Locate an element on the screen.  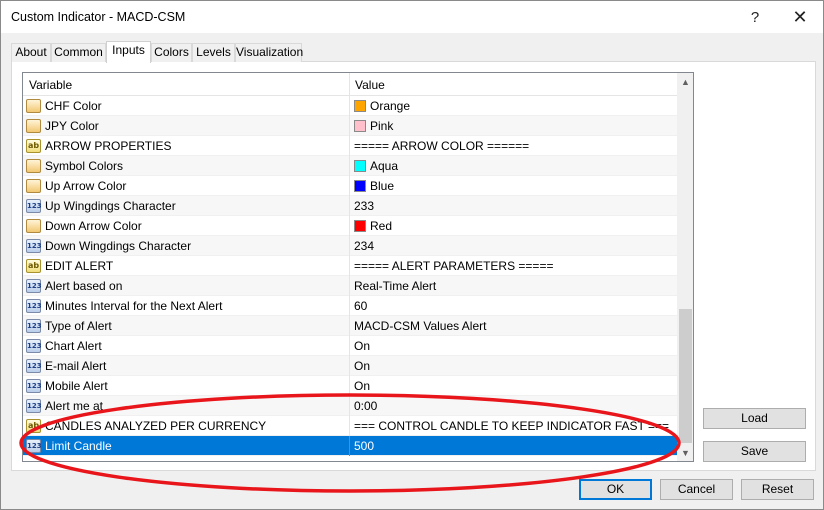
variable-value: 60 is located at coordinates (360, 306).